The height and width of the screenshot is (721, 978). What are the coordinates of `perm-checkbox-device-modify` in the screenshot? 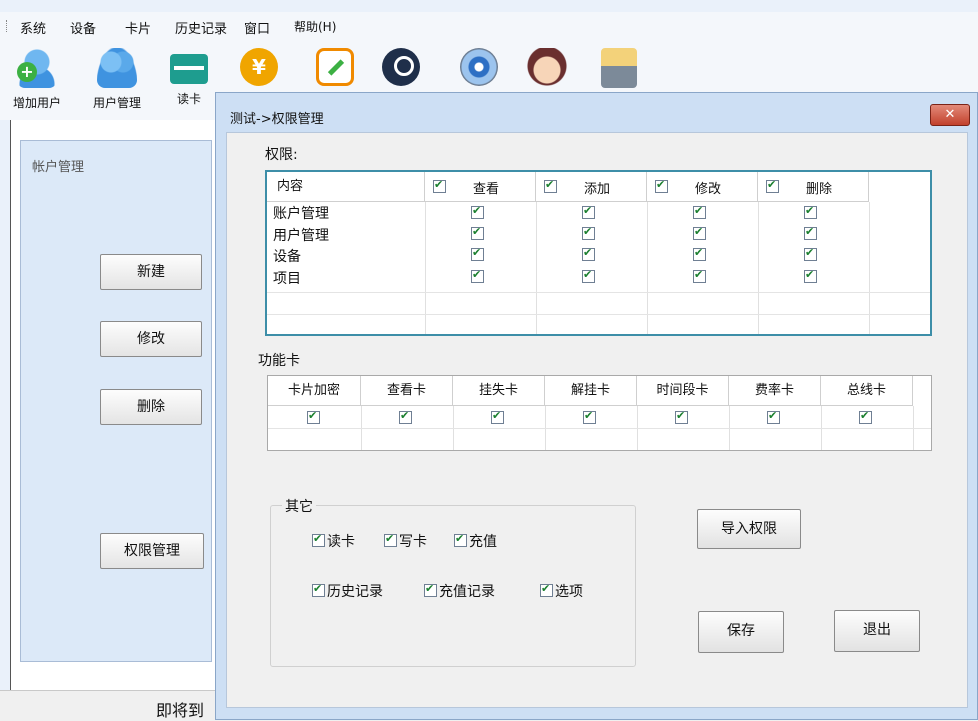 It's located at (699, 253).